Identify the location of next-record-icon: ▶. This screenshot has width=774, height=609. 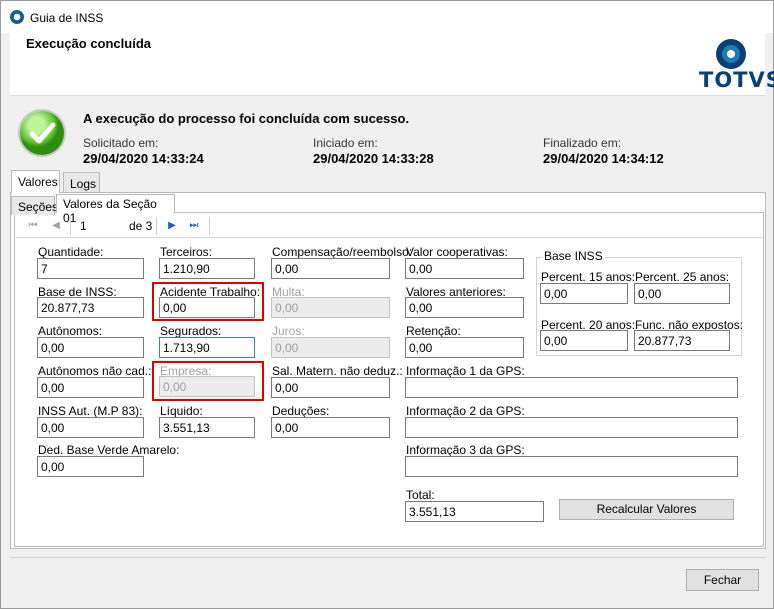
(172, 226).